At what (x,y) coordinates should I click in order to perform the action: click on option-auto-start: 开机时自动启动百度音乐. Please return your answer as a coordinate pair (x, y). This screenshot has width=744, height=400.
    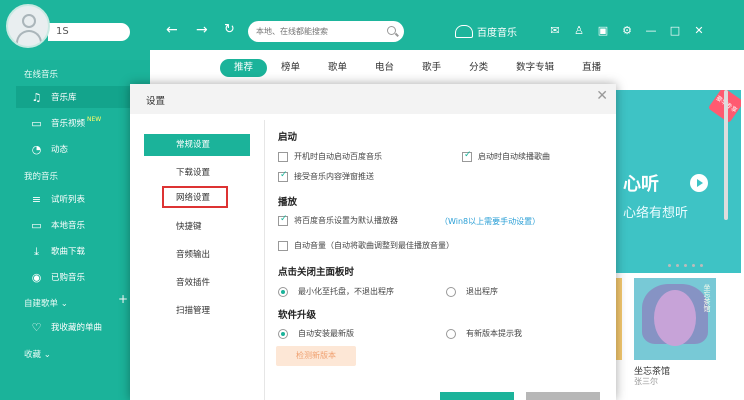
    Looking at the image, I should click on (330, 156).